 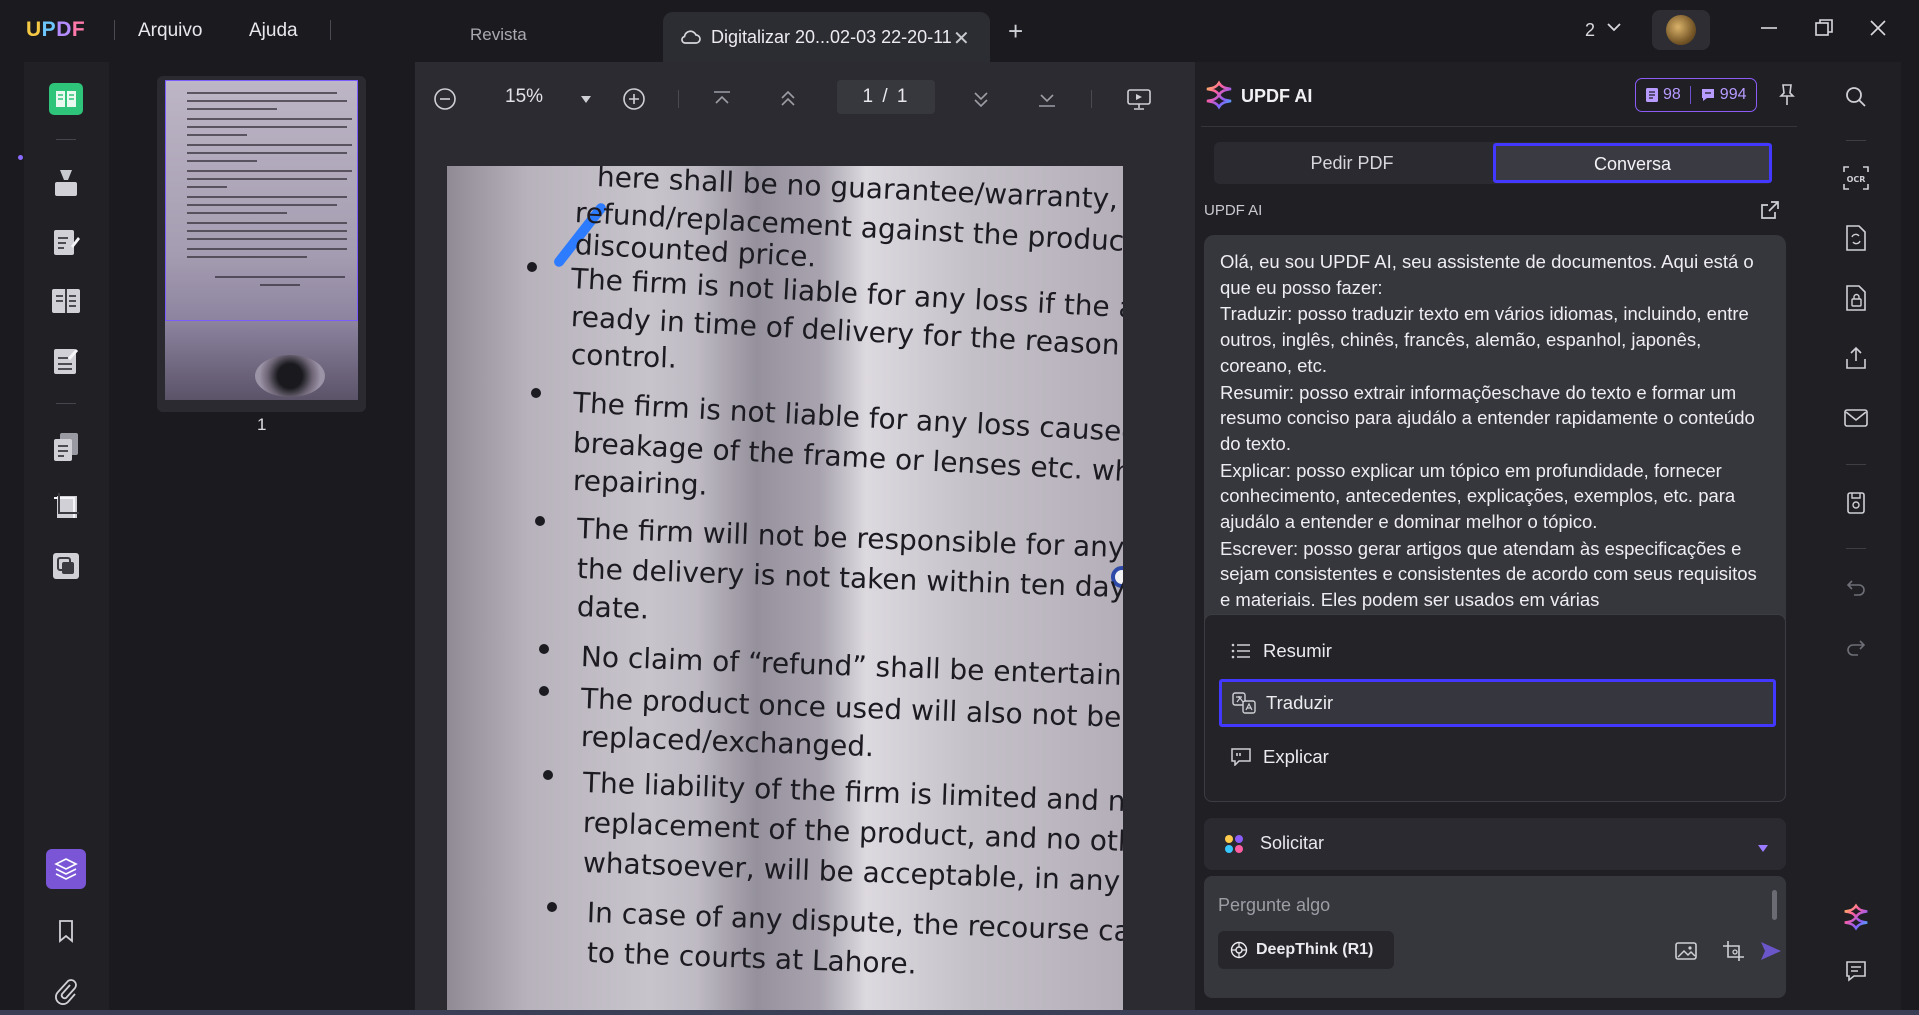 I want to click on menu-arquivo: Arquivo, so click(x=170, y=31).